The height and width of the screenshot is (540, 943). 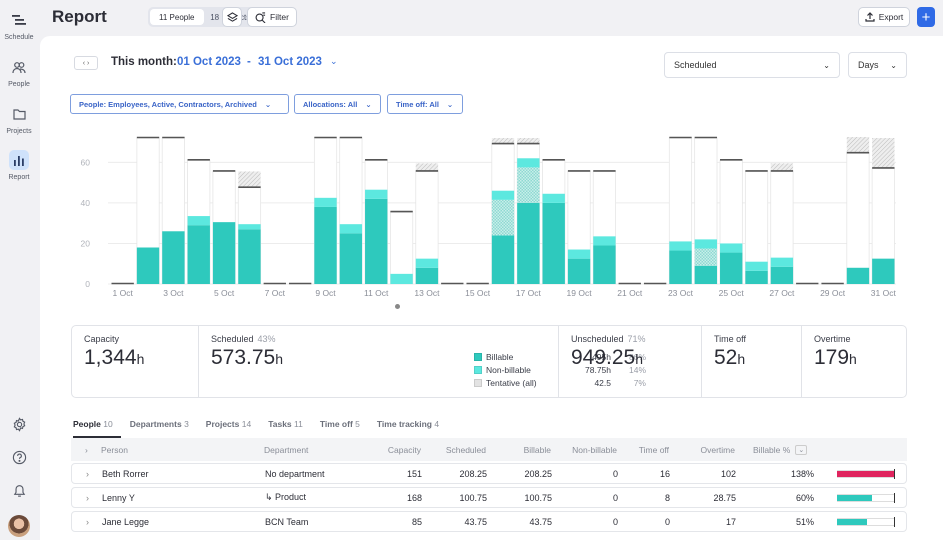 I want to click on time-off: 0, so click(x=667, y=521).